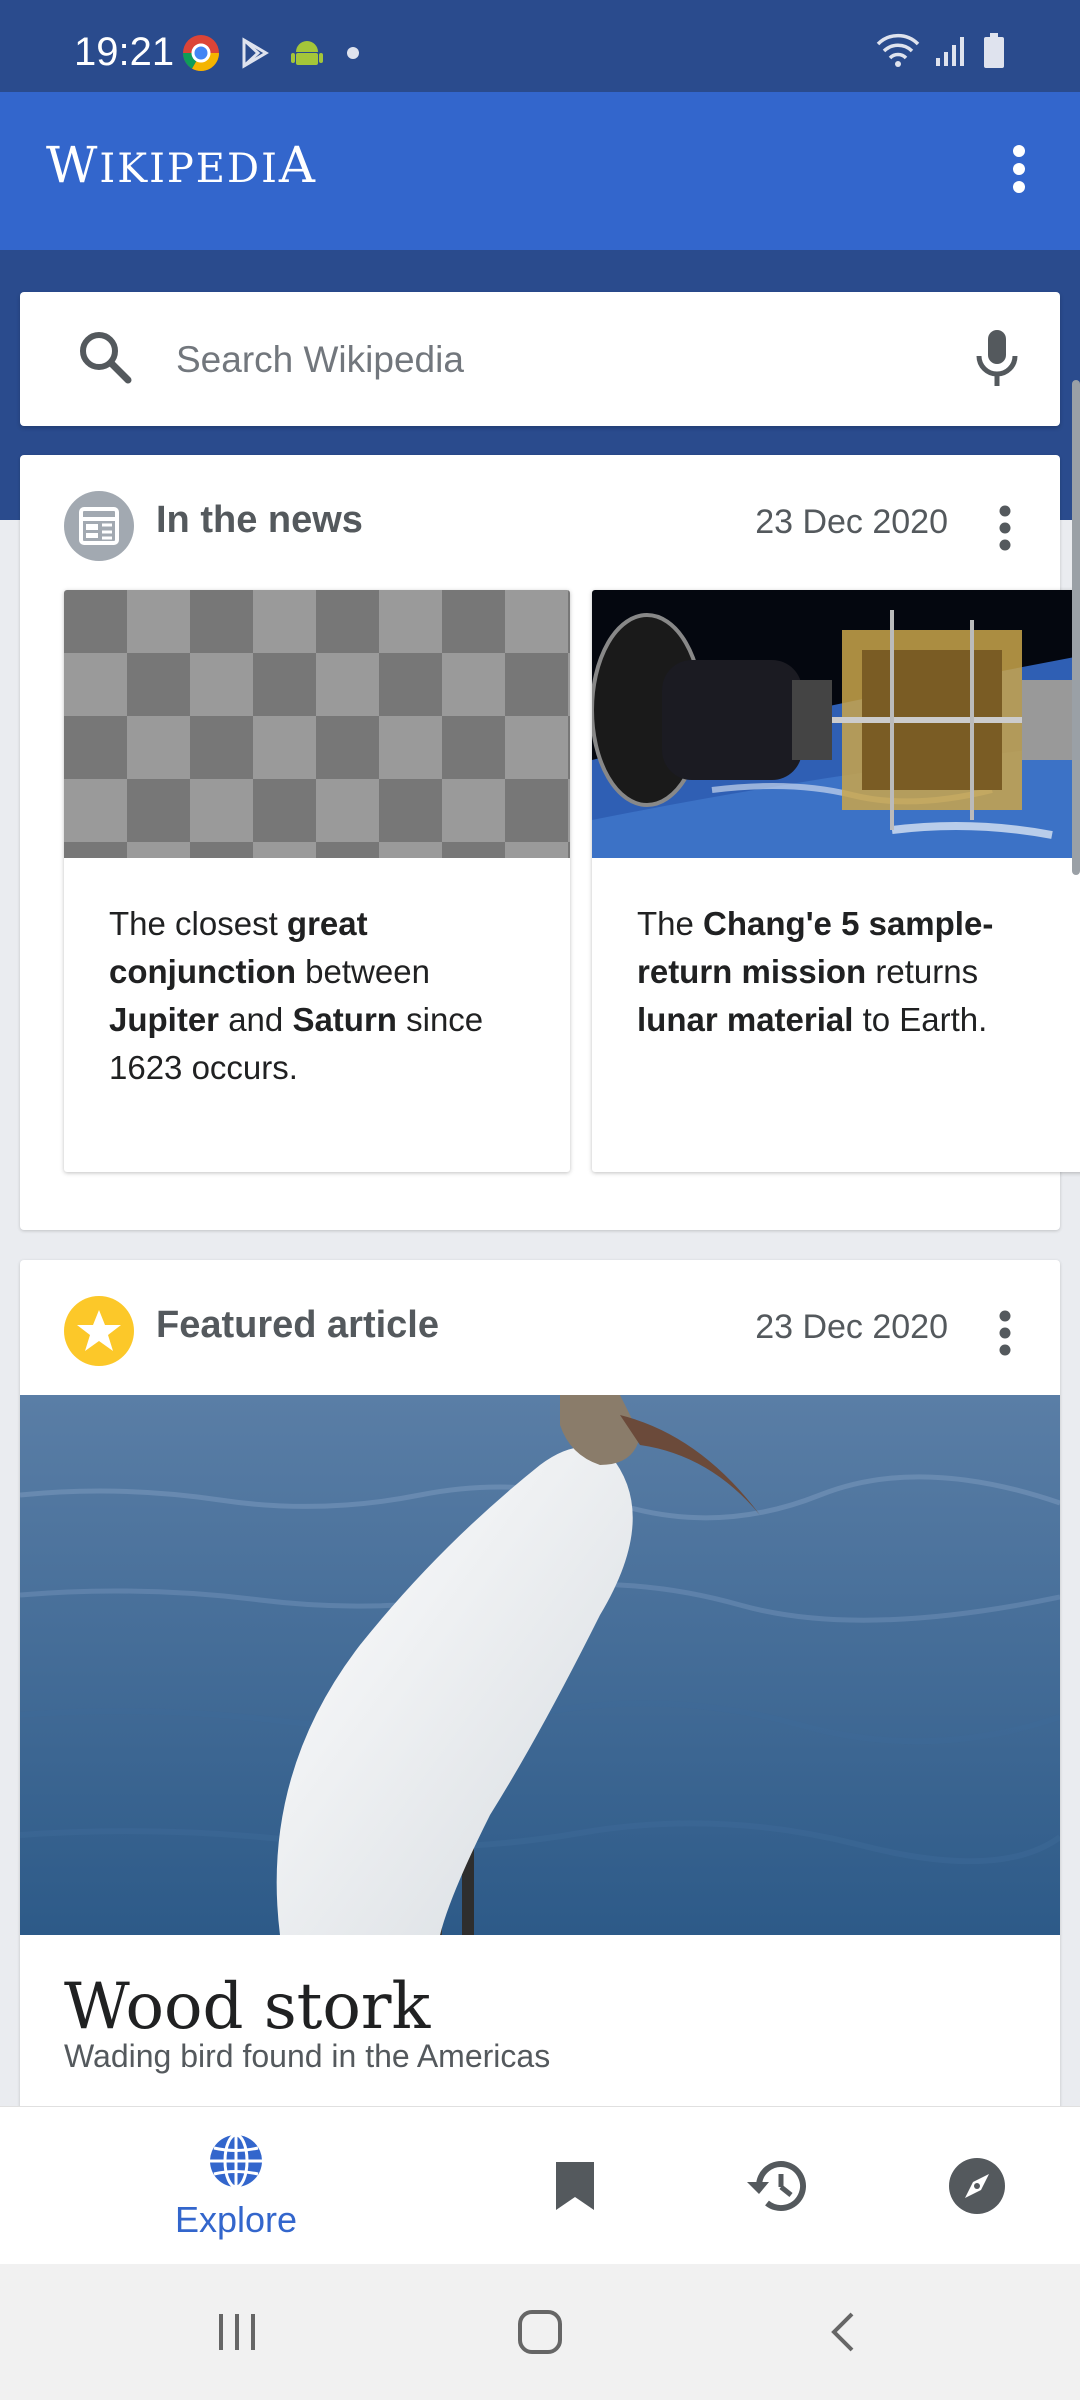  What do you see at coordinates (836, 724) in the screenshot?
I see `news-image-spacecraft` at bounding box center [836, 724].